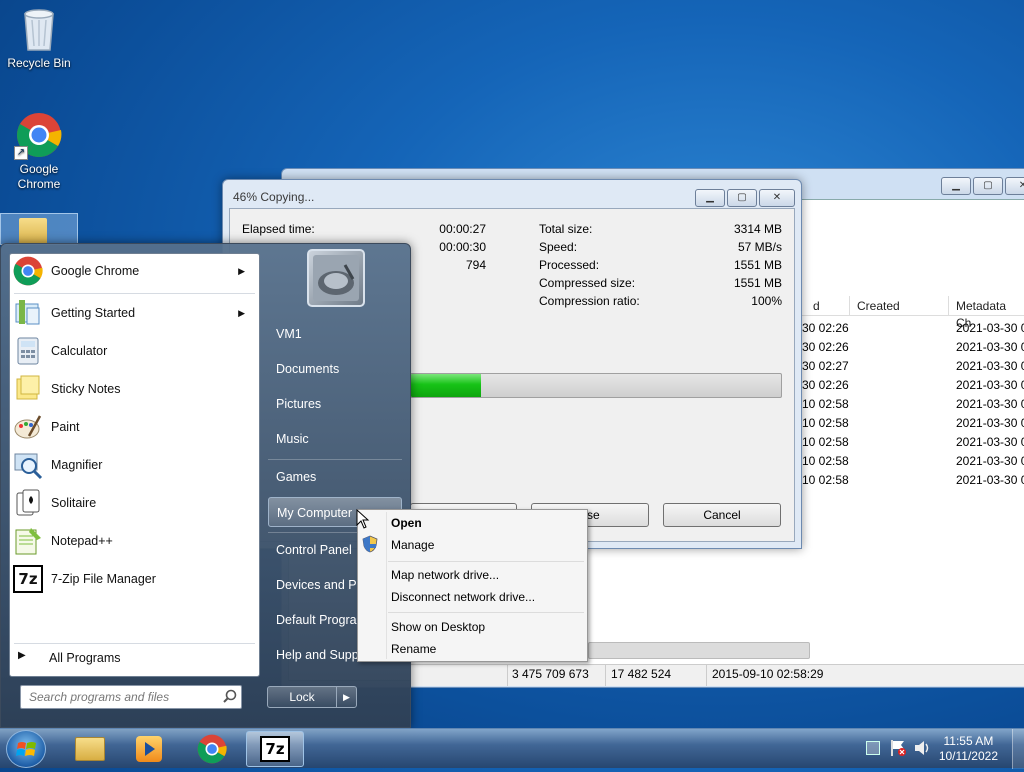  I want to click on all-programs-separator, so click(134, 643).